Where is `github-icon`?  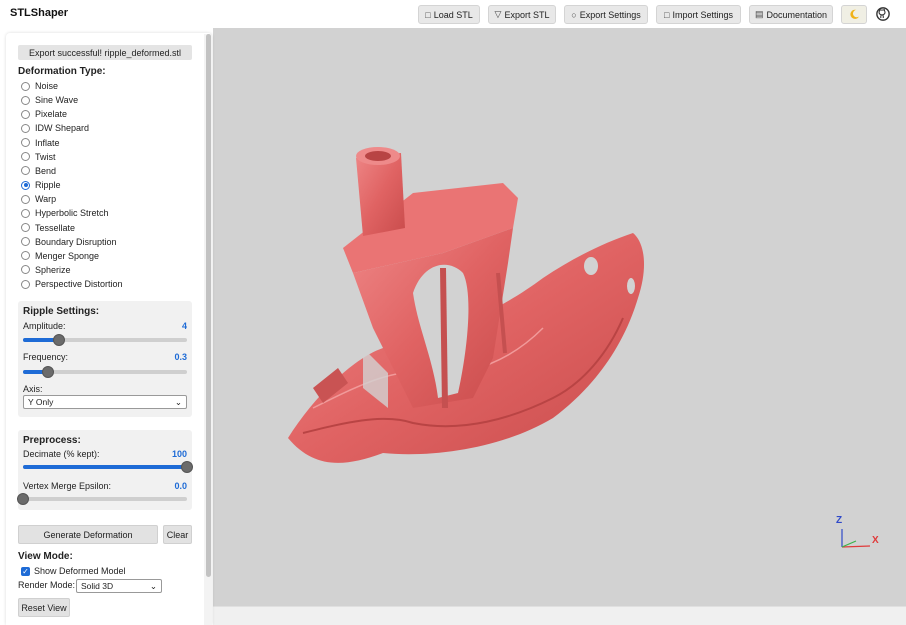 github-icon is located at coordinates (883, 14).